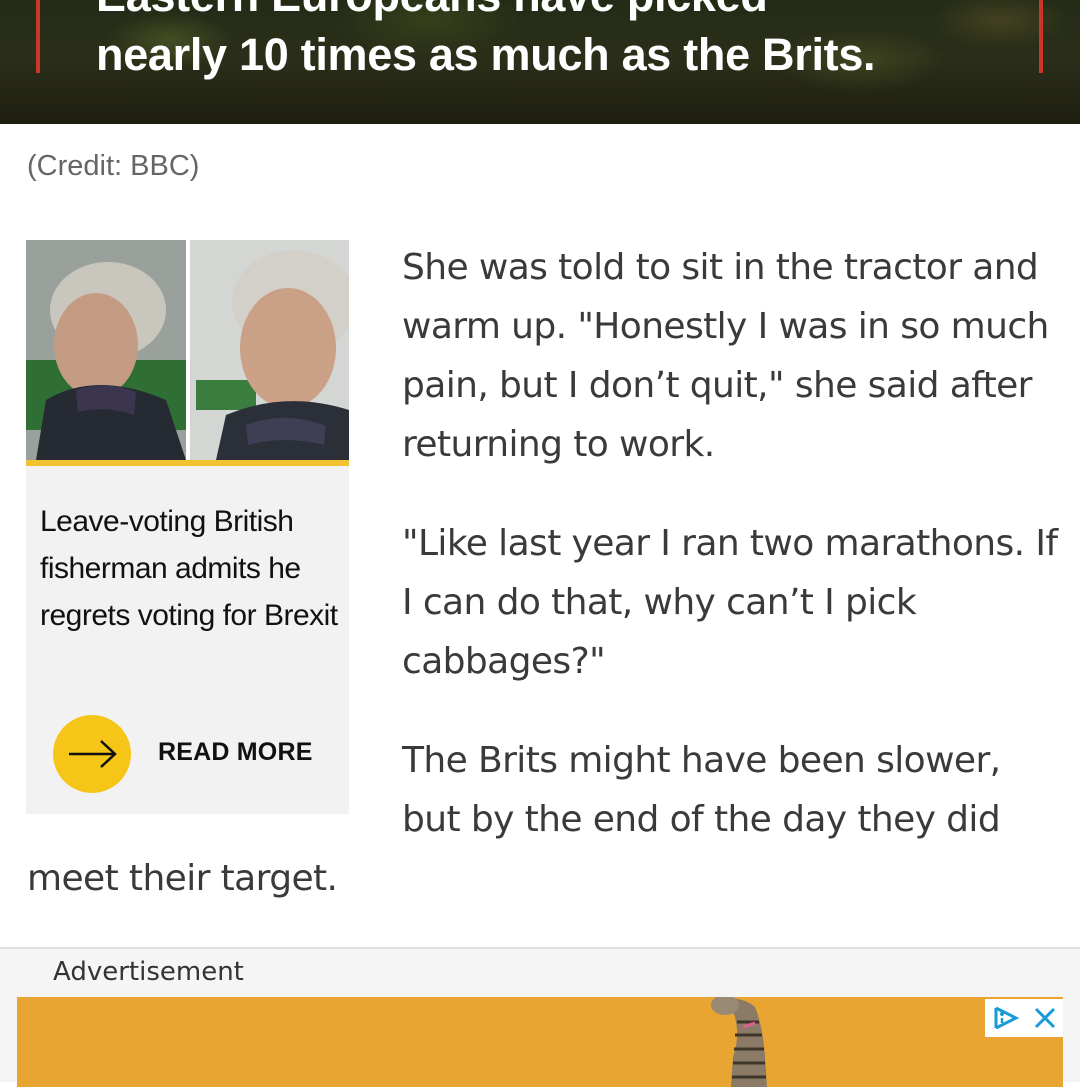  I want to click on close-icon, so click(1045, 1018).